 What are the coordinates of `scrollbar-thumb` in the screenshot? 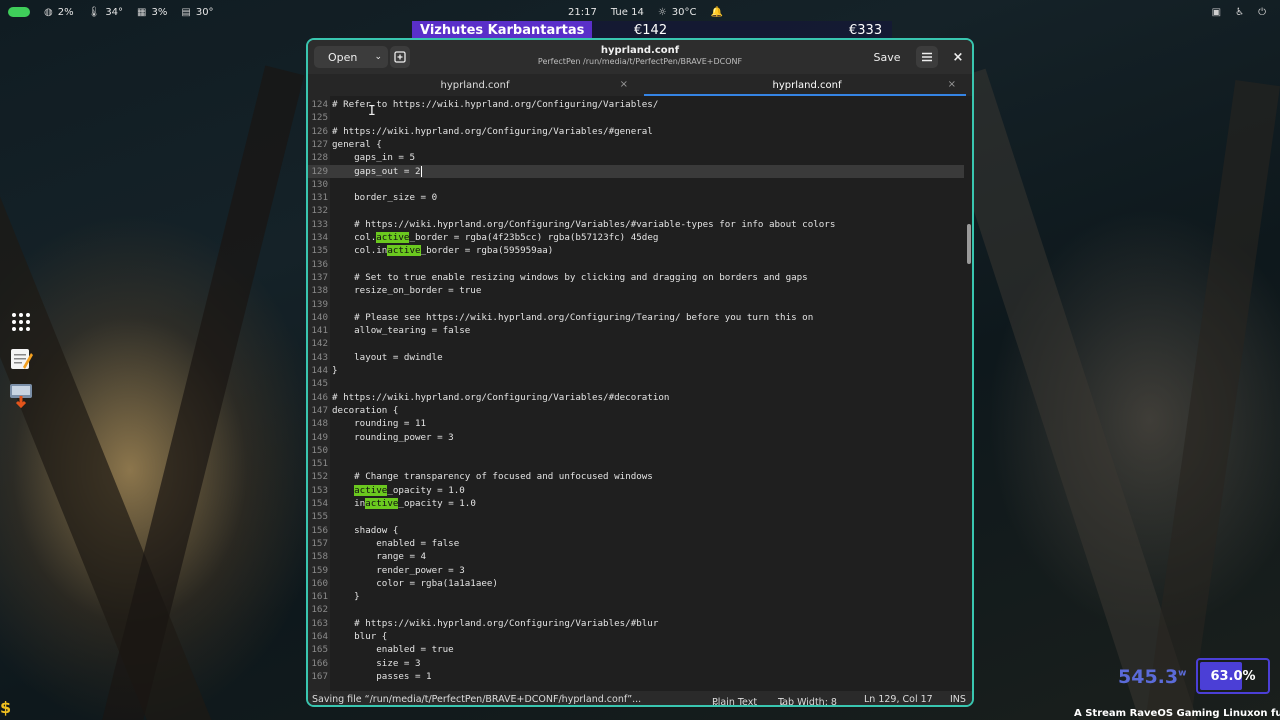 It's located at (969, 244).